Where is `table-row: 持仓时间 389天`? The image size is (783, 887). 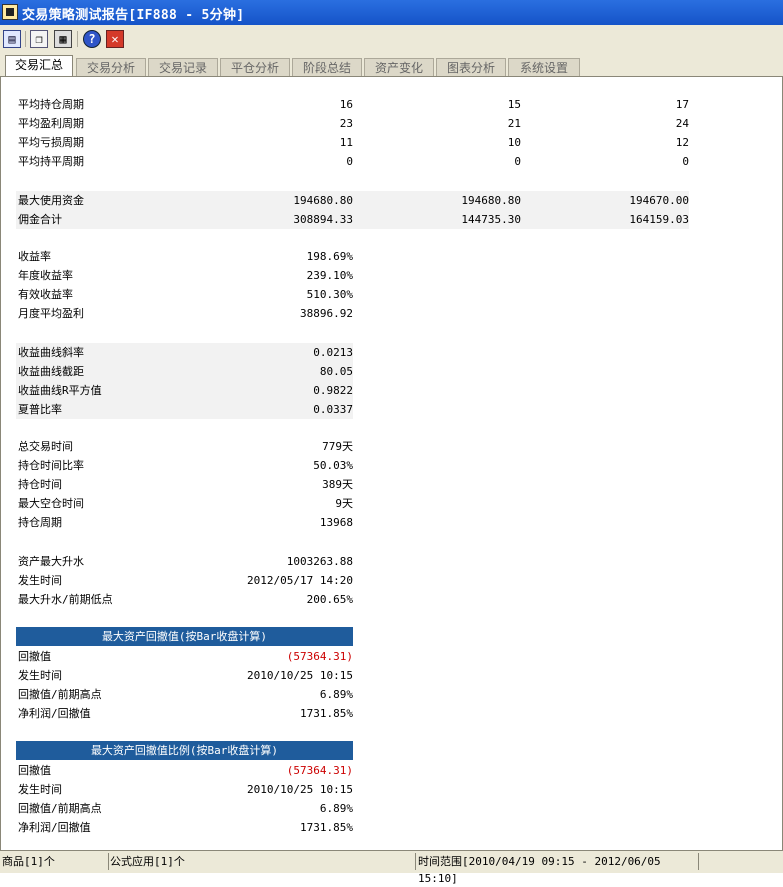 table-row: 持仓时间 389天 is located at coordinates (185, 484).